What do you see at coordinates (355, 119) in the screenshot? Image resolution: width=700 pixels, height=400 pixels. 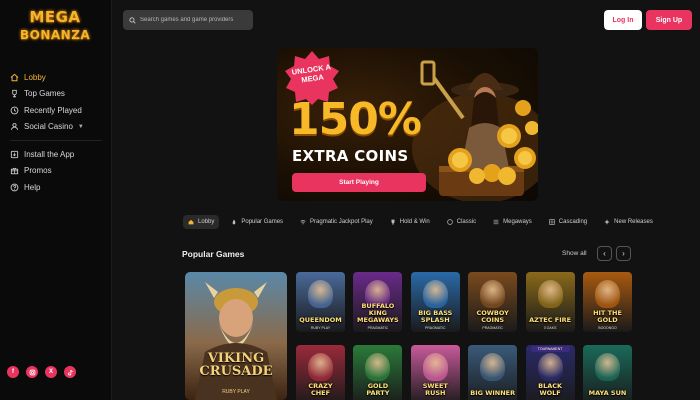 I see `banner-percent: 150%` at bounding box center [355, 119].